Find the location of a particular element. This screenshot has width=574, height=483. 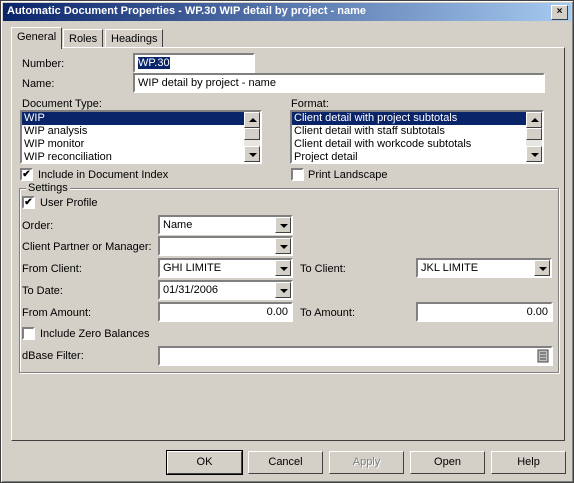

to-amount-field: 0.00 is located at coordinates (484, 312).